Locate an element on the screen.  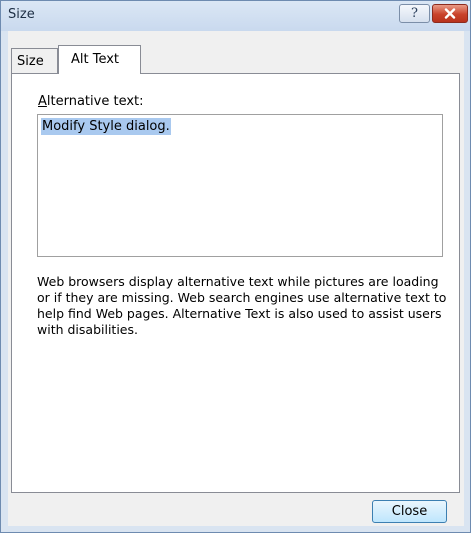
help-button: ? is located at coordinates (414, 13).